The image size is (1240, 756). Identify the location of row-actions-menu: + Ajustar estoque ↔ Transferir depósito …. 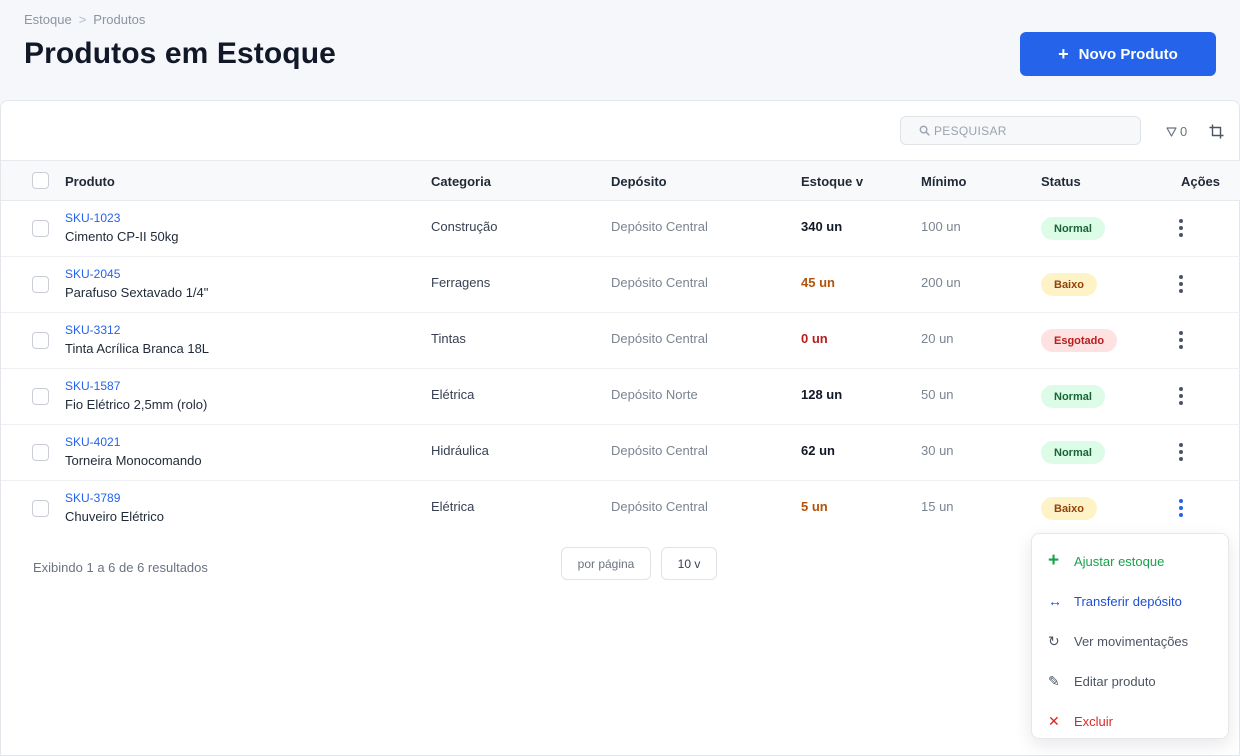
(1130, 636).